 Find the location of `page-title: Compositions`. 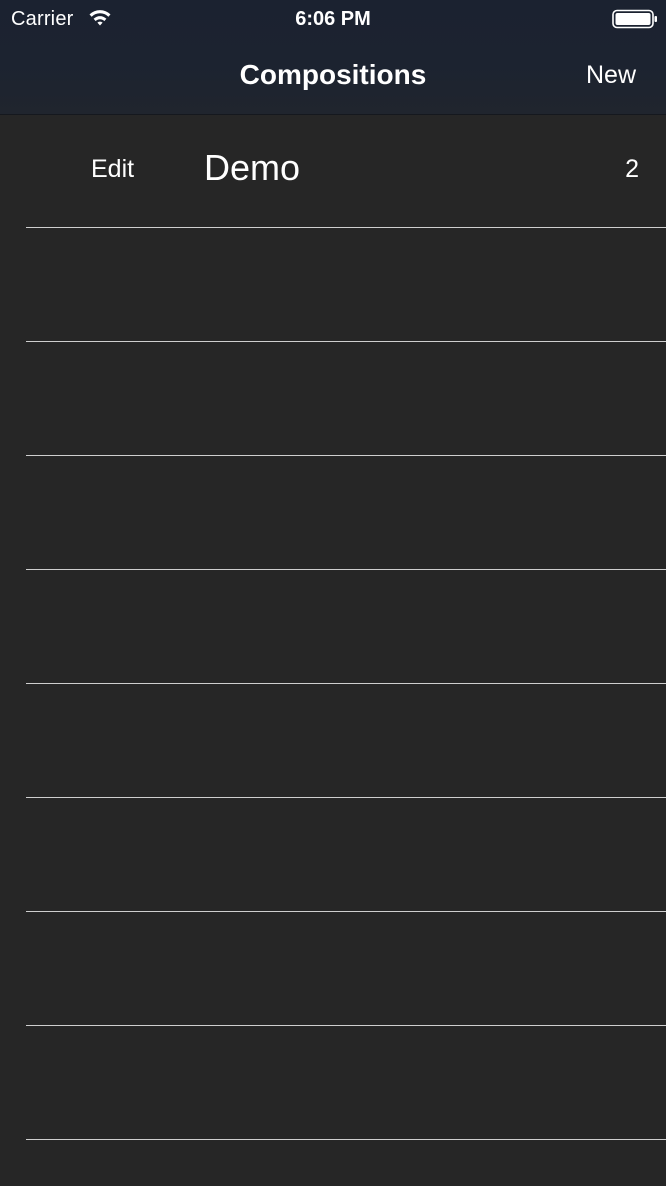

page-title: Compositions is located at coordinates (333, 74).